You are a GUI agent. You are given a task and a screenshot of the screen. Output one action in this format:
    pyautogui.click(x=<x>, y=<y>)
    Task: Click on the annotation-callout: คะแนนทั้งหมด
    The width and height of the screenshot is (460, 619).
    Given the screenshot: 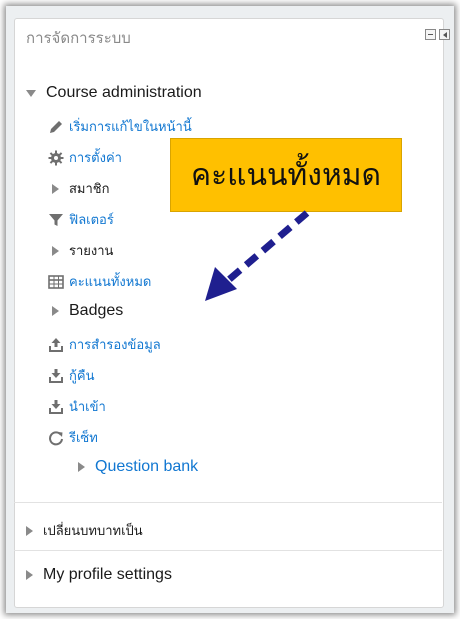 What is the action you would take?
    pyautogui.click(x=286, y=175)
    